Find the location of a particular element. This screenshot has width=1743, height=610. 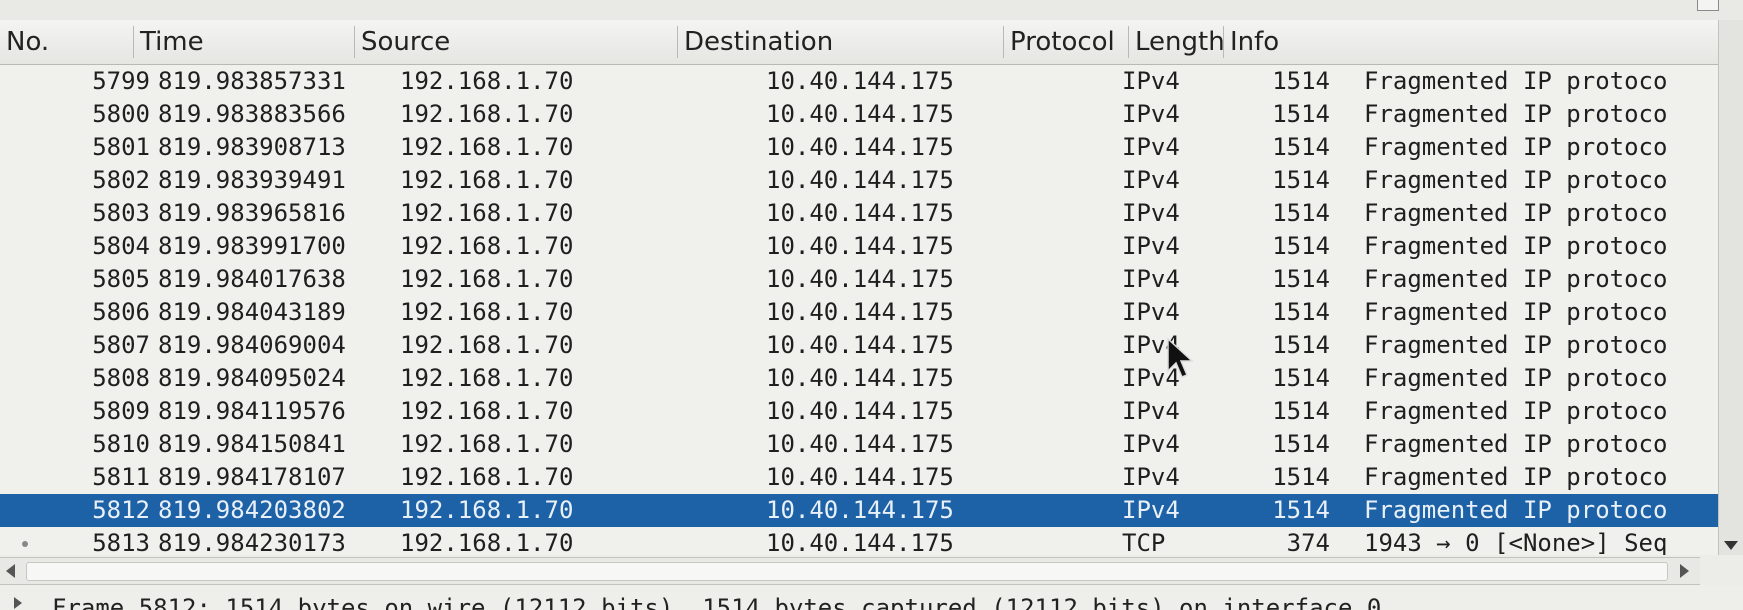

packet-time: 819.983883566 is located at coordinates (252, 114).